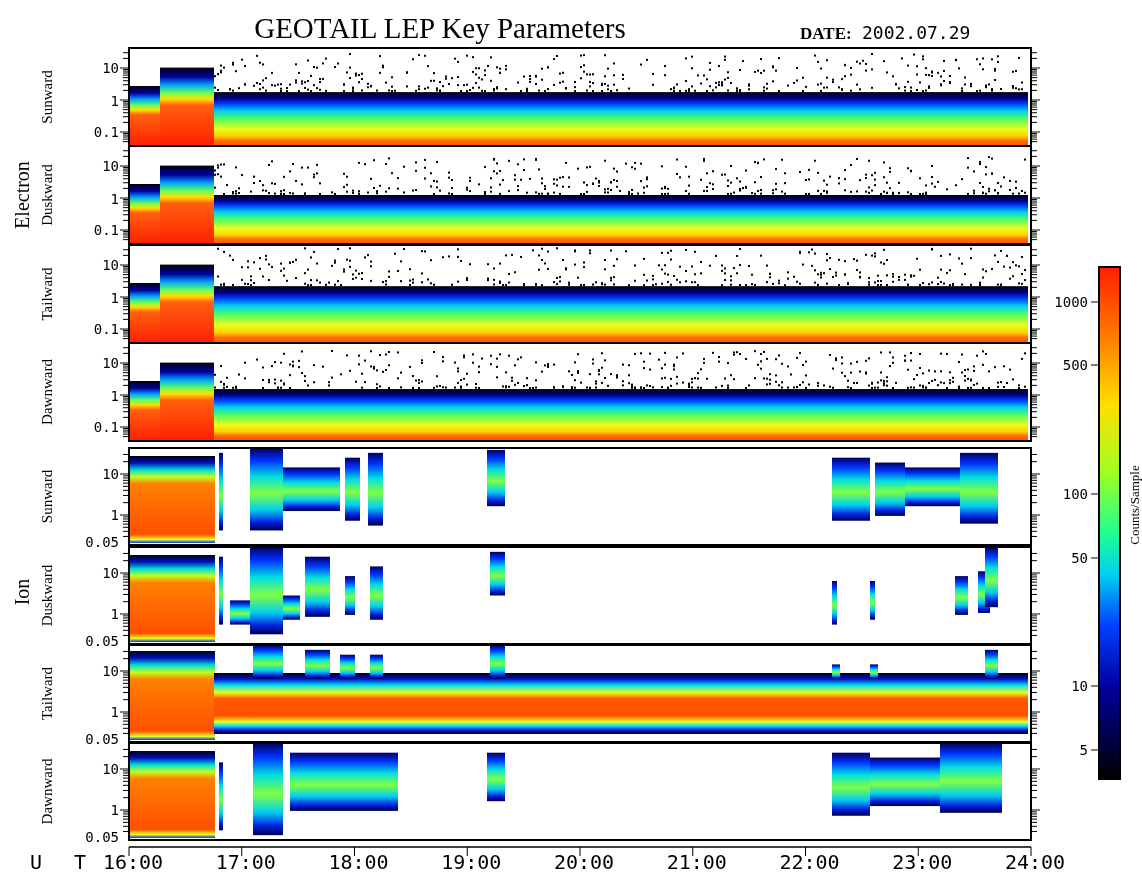 This screenshot has width=1142, height=880. Describe the element at coordinates (1134, 505) in the screenshot. I see `colorbar-title: Counts/Sample` at that location.